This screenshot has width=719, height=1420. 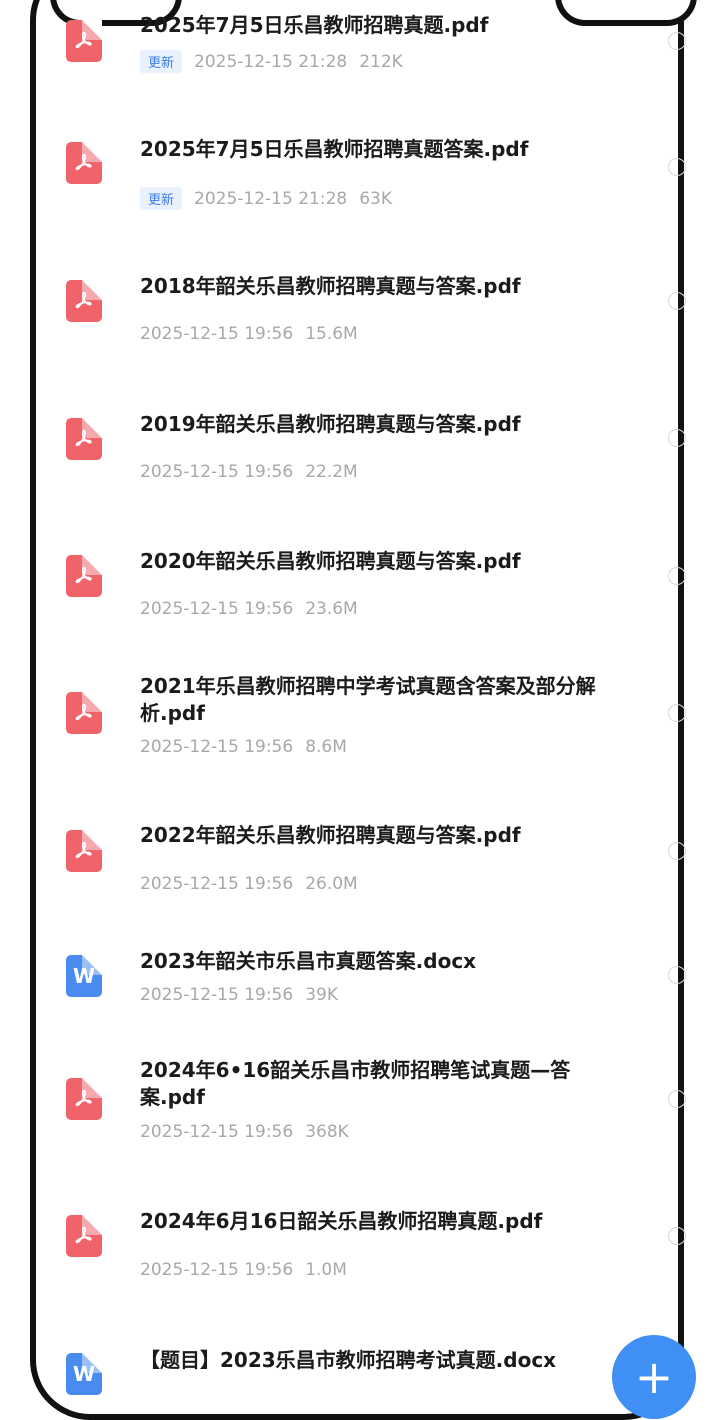 What do you see at coordinates (334, 149) in the screenshot?
I see `file-name: 2025年7月5日乐昌教师招聘真题答案.pdf` at bounding box center [334, 149].